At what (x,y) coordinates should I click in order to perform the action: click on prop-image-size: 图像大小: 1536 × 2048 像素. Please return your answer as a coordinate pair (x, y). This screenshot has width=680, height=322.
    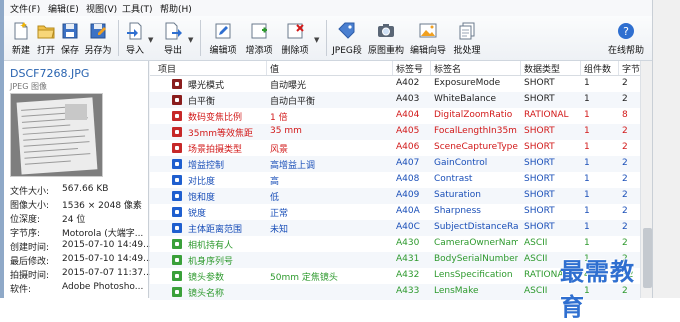
    Looking at the image, I should click on (76, 206).